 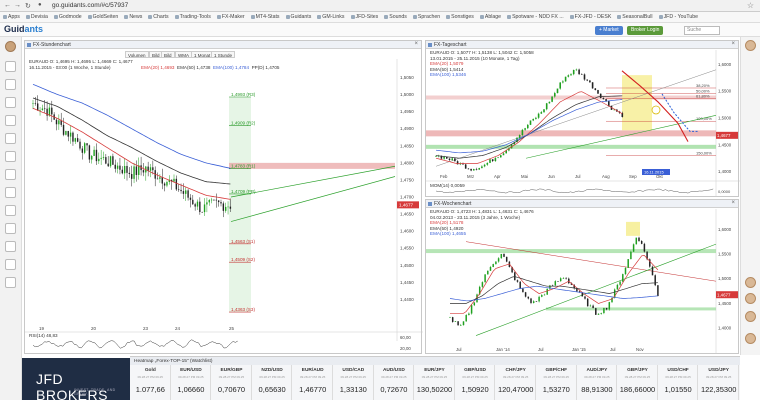 I want to click on bookmark-19: JFD - YouTube, so click(x=678, y=16).